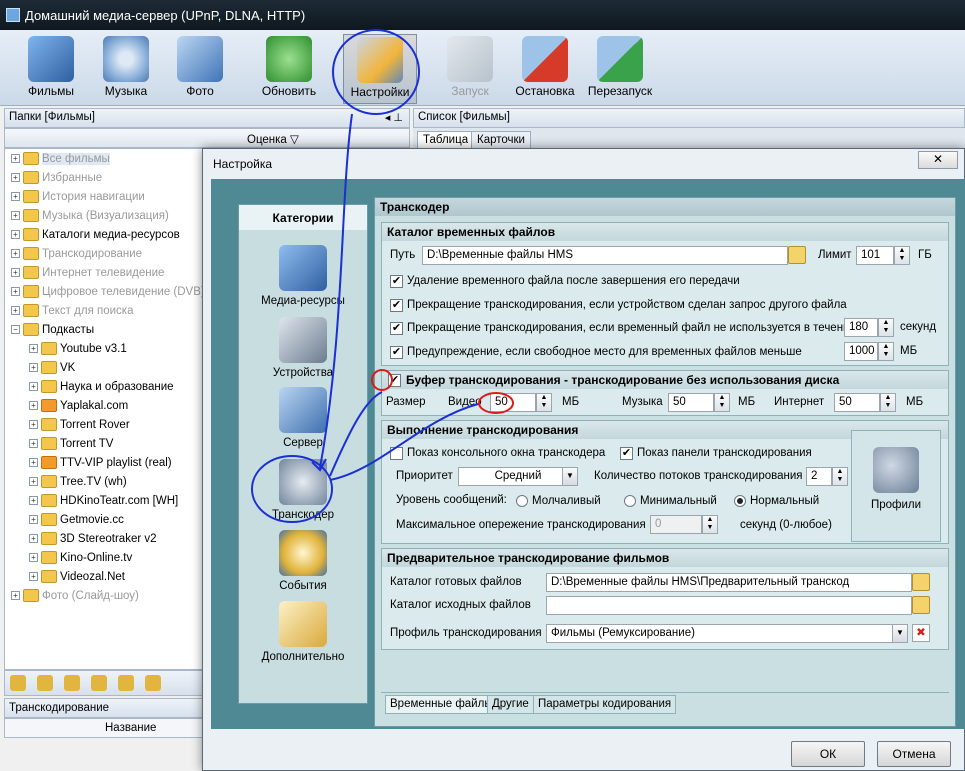 This screenshot has width=965, height=771. What do you see at coordinates (630, 501) in the screenshot?
I see `radio-minimal` at bounding box center [630, 501].